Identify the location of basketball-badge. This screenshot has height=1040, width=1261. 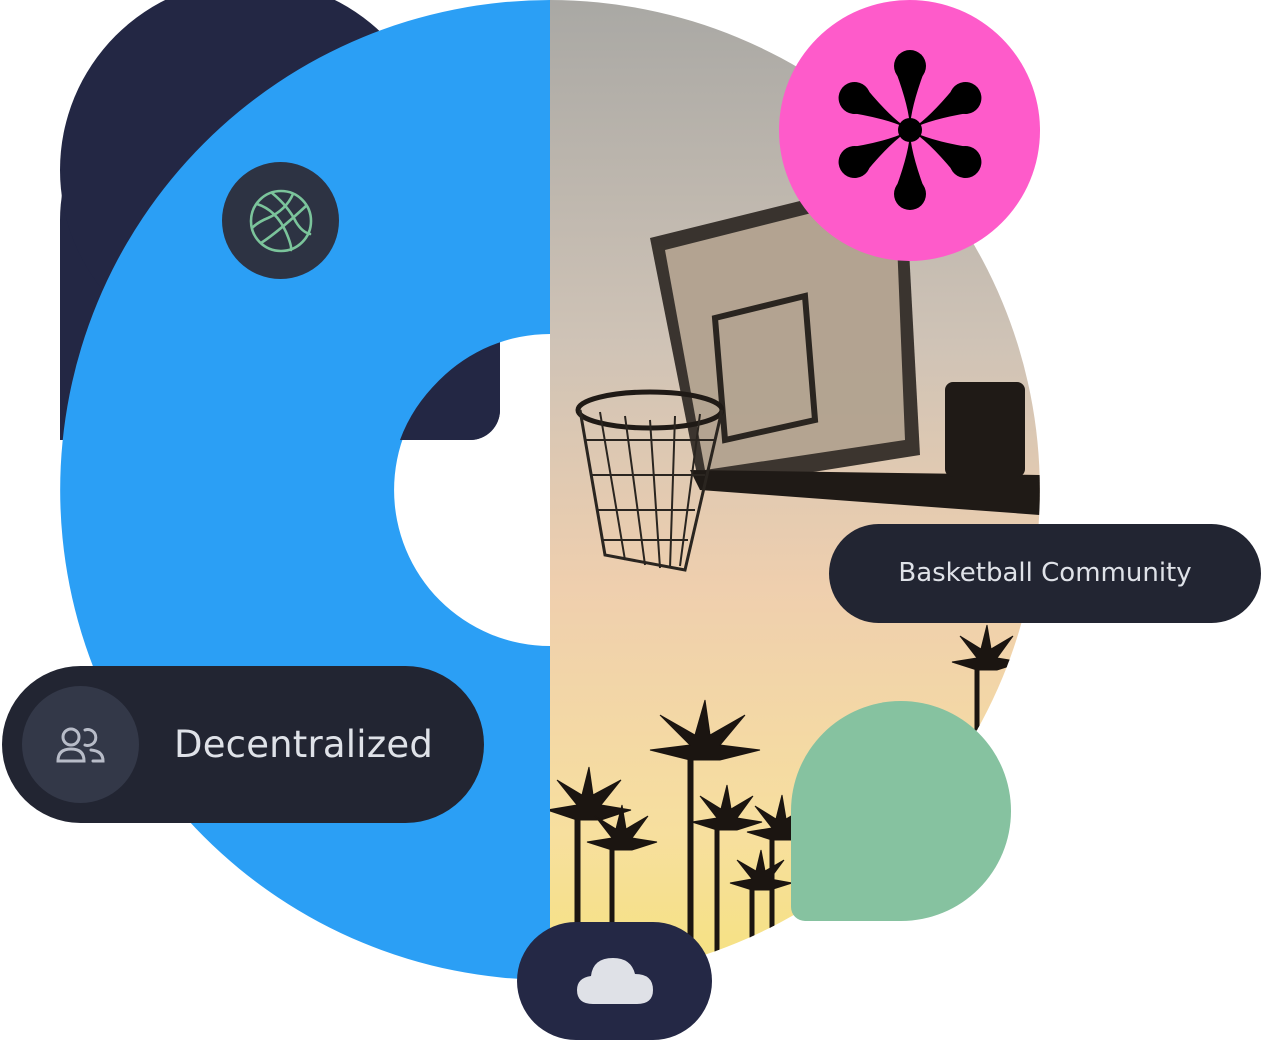
(280, 220).